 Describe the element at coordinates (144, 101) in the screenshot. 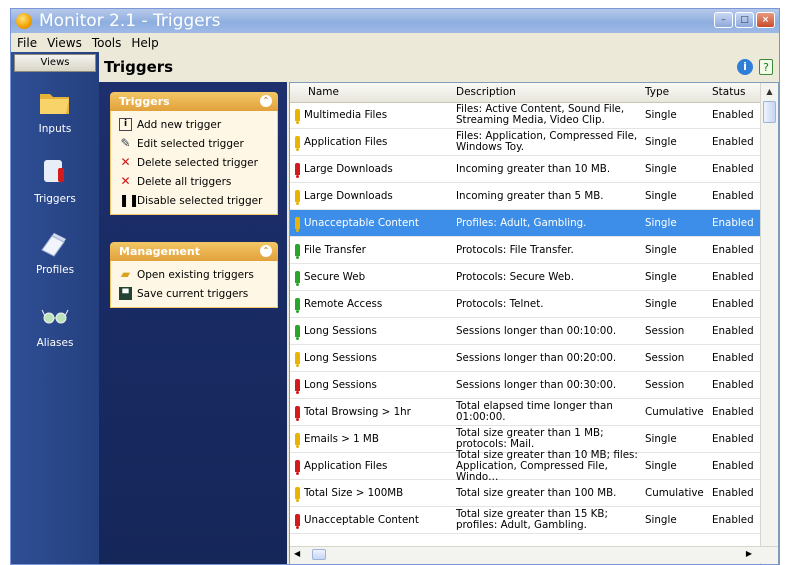

I see `triggers-group-title: Triggers` at that location.